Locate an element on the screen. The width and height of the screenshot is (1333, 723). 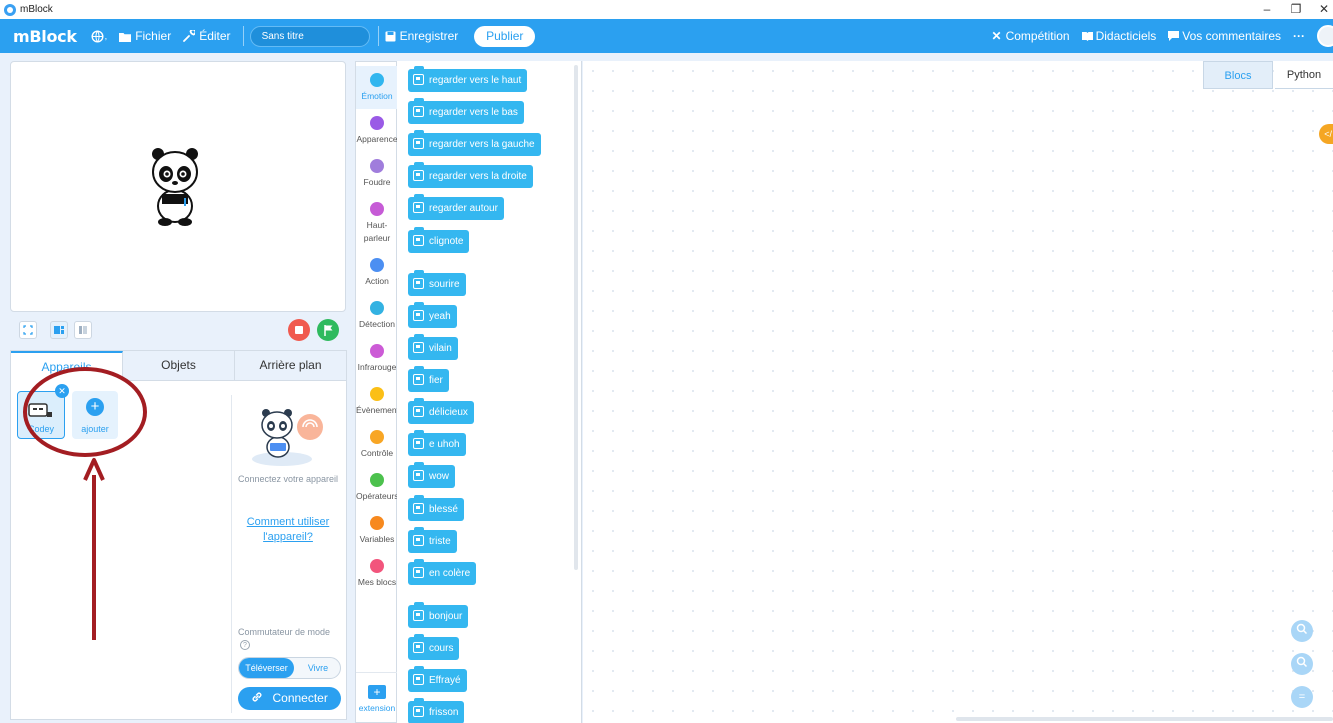
zoom-out-button is located at coordinates (1302, 664).